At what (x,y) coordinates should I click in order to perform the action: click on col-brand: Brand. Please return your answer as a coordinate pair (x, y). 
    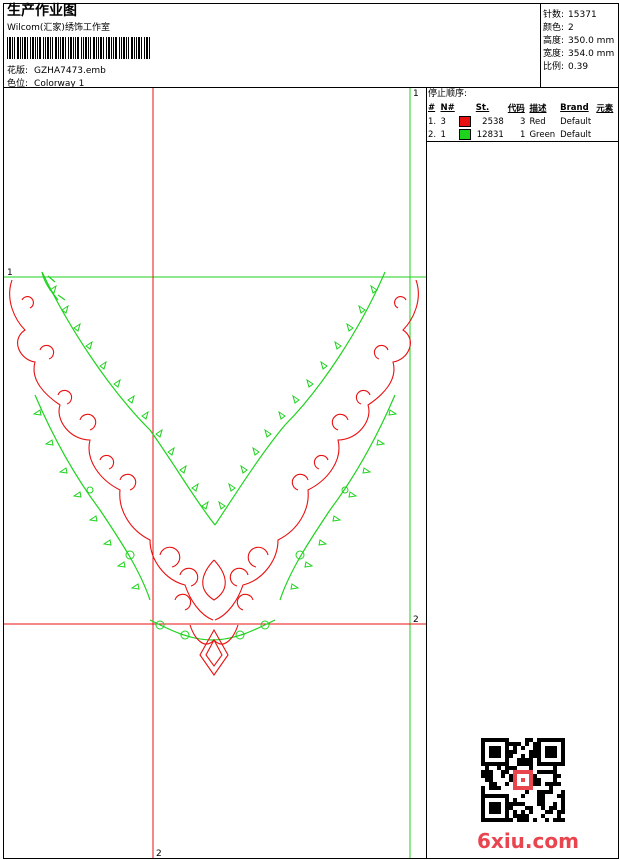
    Looking at the image, I should click on (574, 108).